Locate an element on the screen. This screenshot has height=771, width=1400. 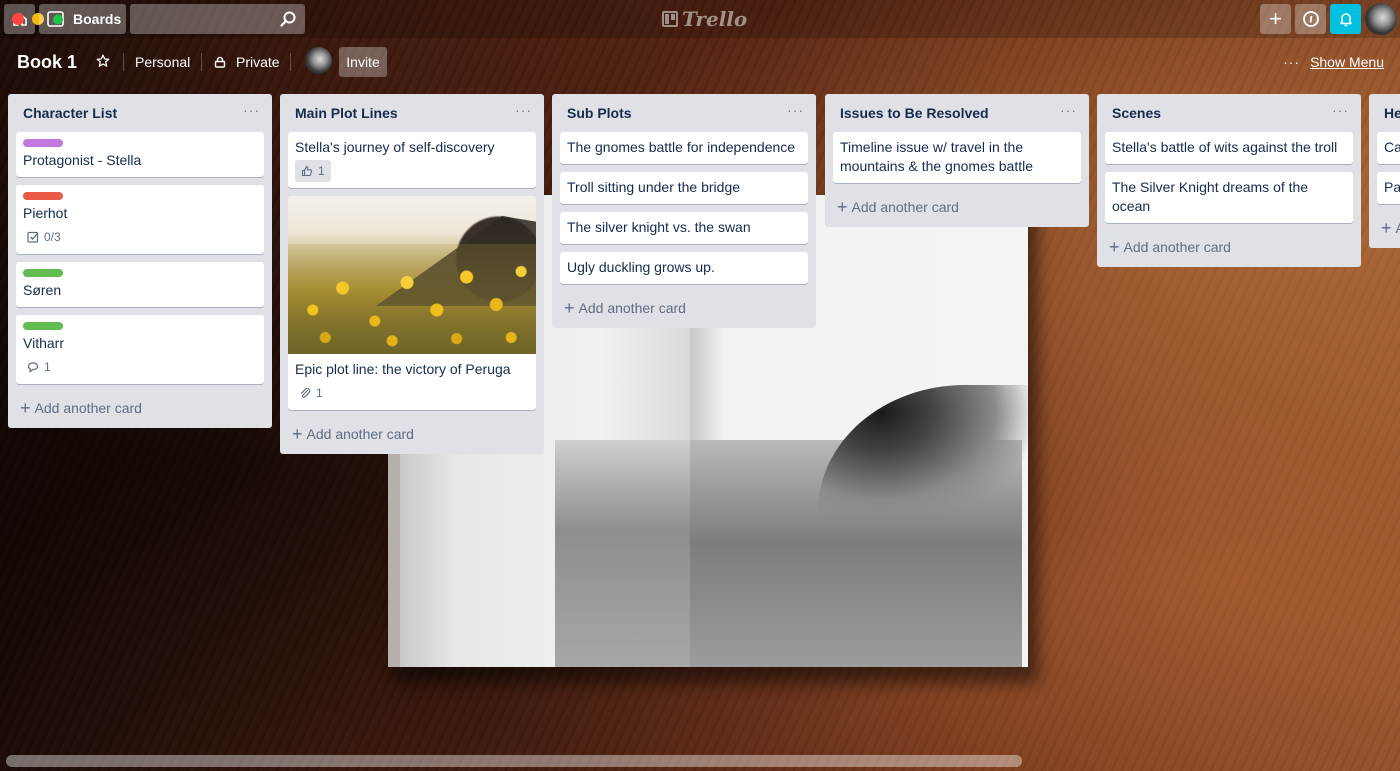
card: Epic plot line: the victory of Peruga 1 is located at coordinates (412, 303).